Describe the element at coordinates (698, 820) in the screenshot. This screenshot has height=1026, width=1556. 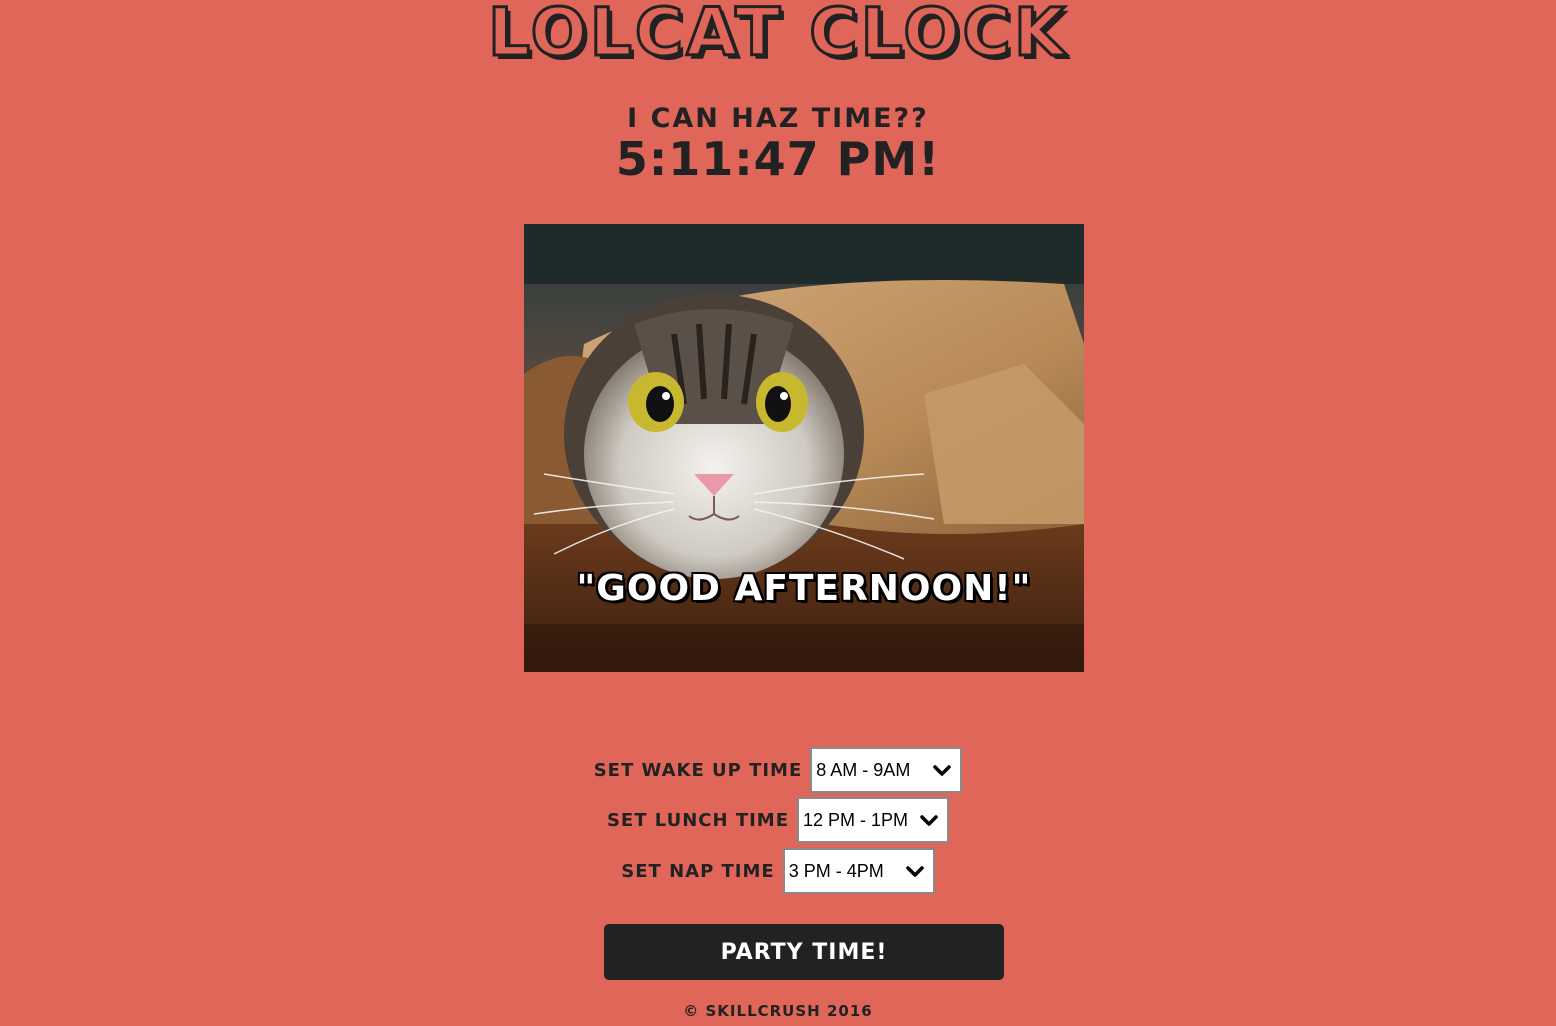
I see `lunch-label: SET LUNCH TIME` at that location.